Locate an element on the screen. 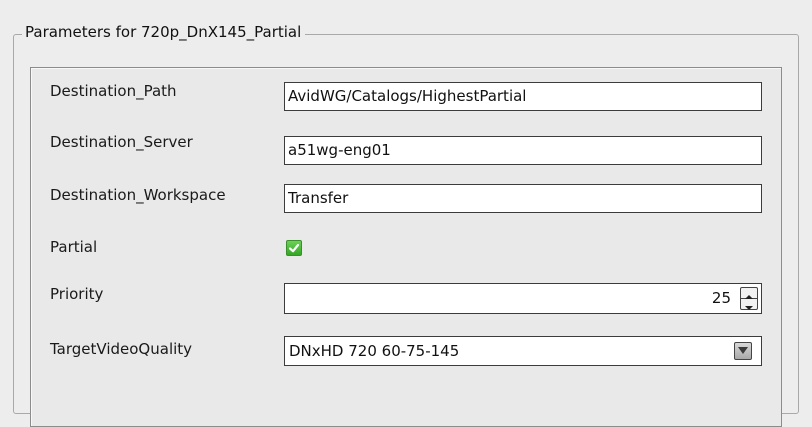  destination-path-input: AvidWG/Catalogs/HighestPartial is located at coordinates (523, 96).